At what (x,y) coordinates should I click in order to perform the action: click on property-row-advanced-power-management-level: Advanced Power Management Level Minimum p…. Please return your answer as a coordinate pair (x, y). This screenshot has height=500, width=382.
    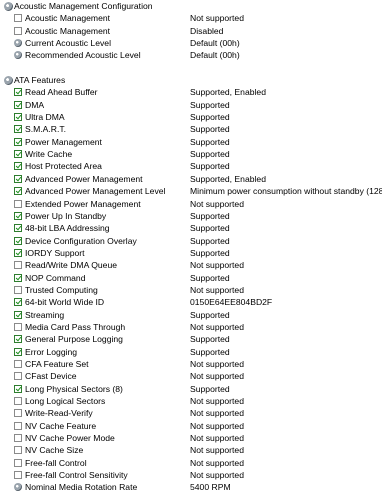
    Looking at the image, I should click on (191, 191).